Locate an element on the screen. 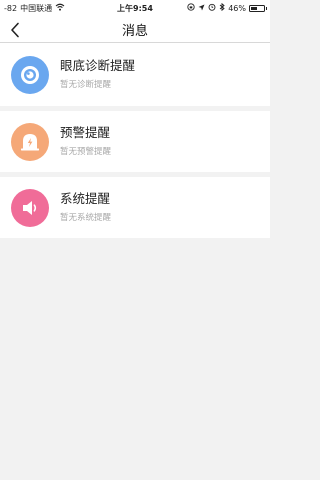  status-time: 上午9:54 is located at coordinates (135, 8).